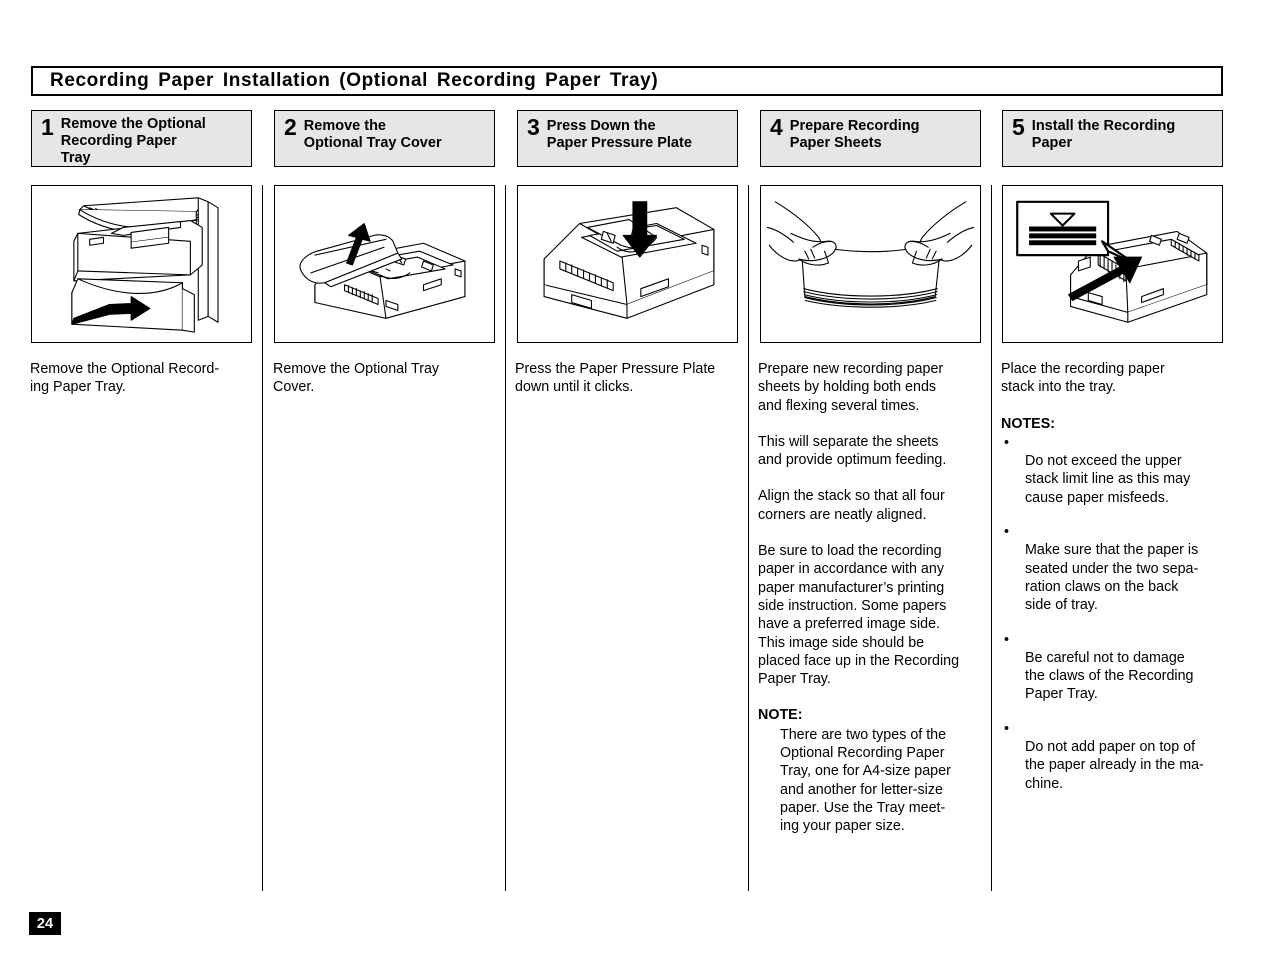 The image size is (1269, 954). I want to click on step-number-4: 4, so click(776, 127).